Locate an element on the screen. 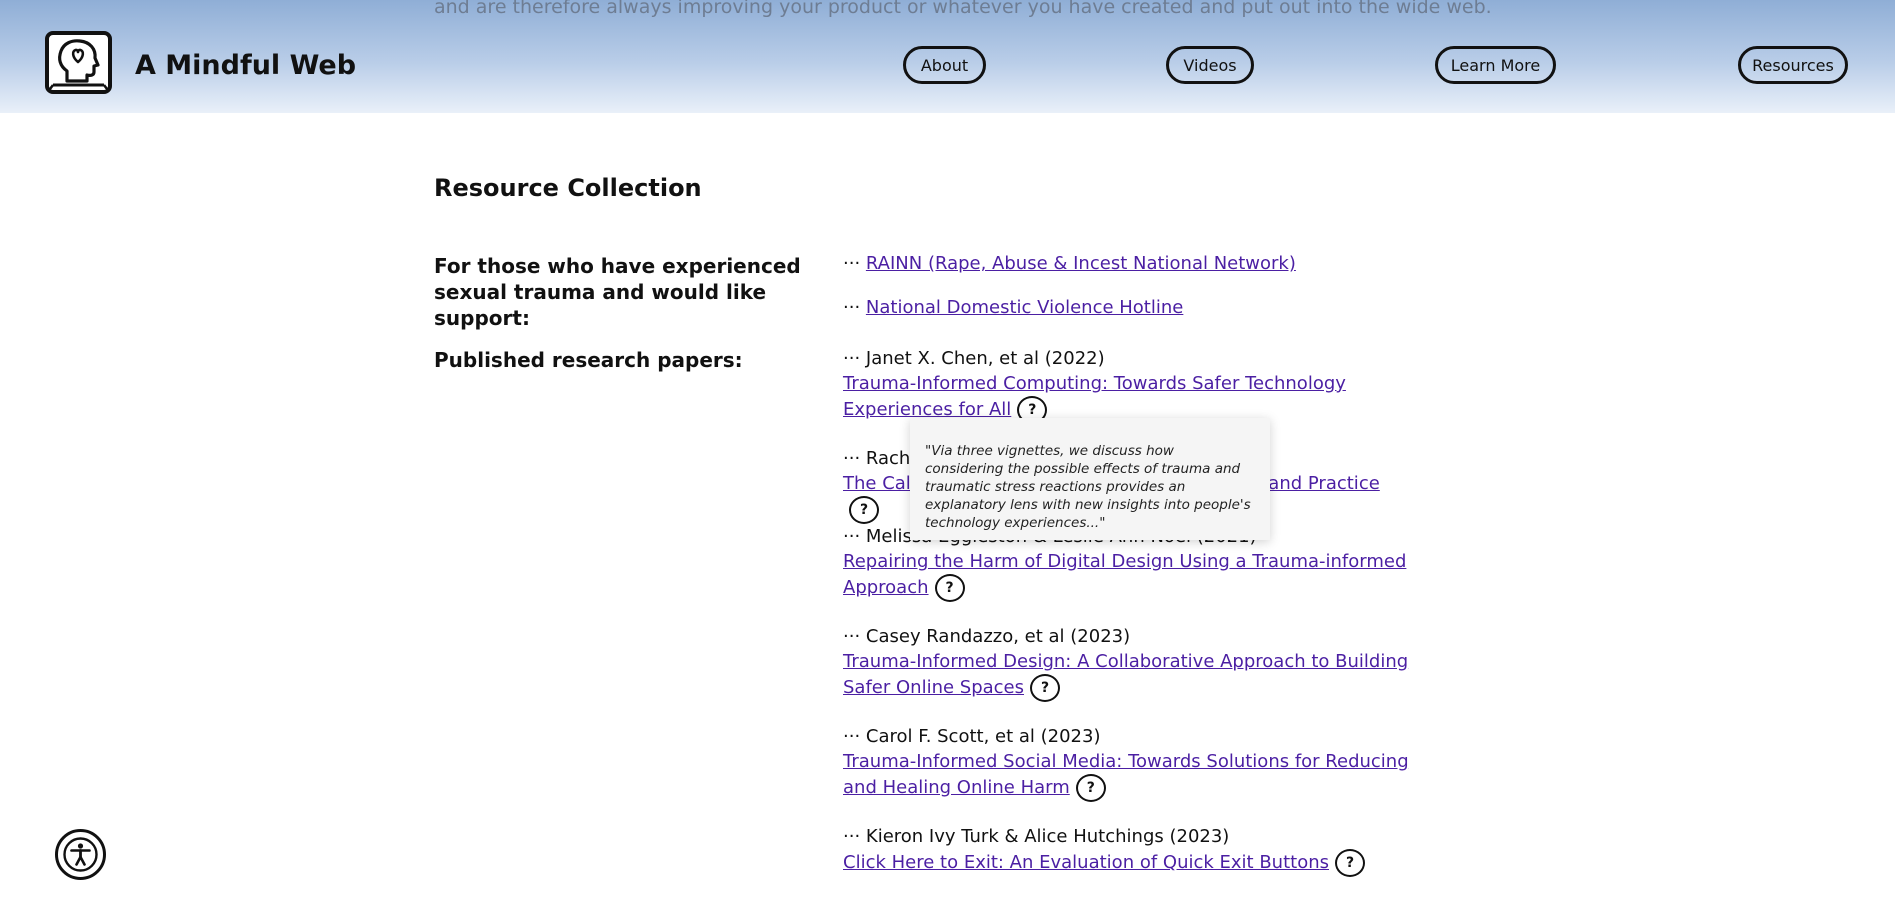 This screenshot has width=1895, height=906. head-heart-icon is located at coordinates (78, 64).